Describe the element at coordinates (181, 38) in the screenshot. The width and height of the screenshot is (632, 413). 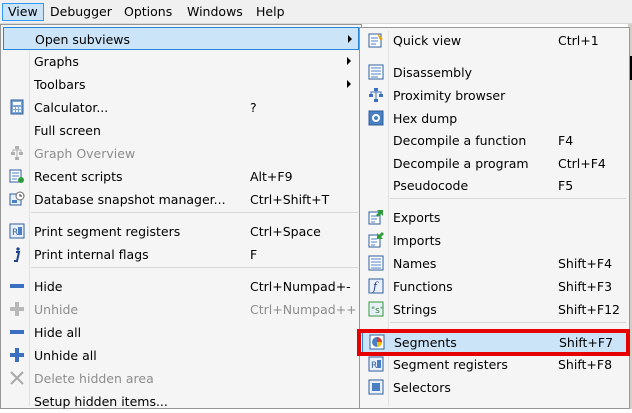
I see `view-item-open-subviews: Open subviews` at that location.